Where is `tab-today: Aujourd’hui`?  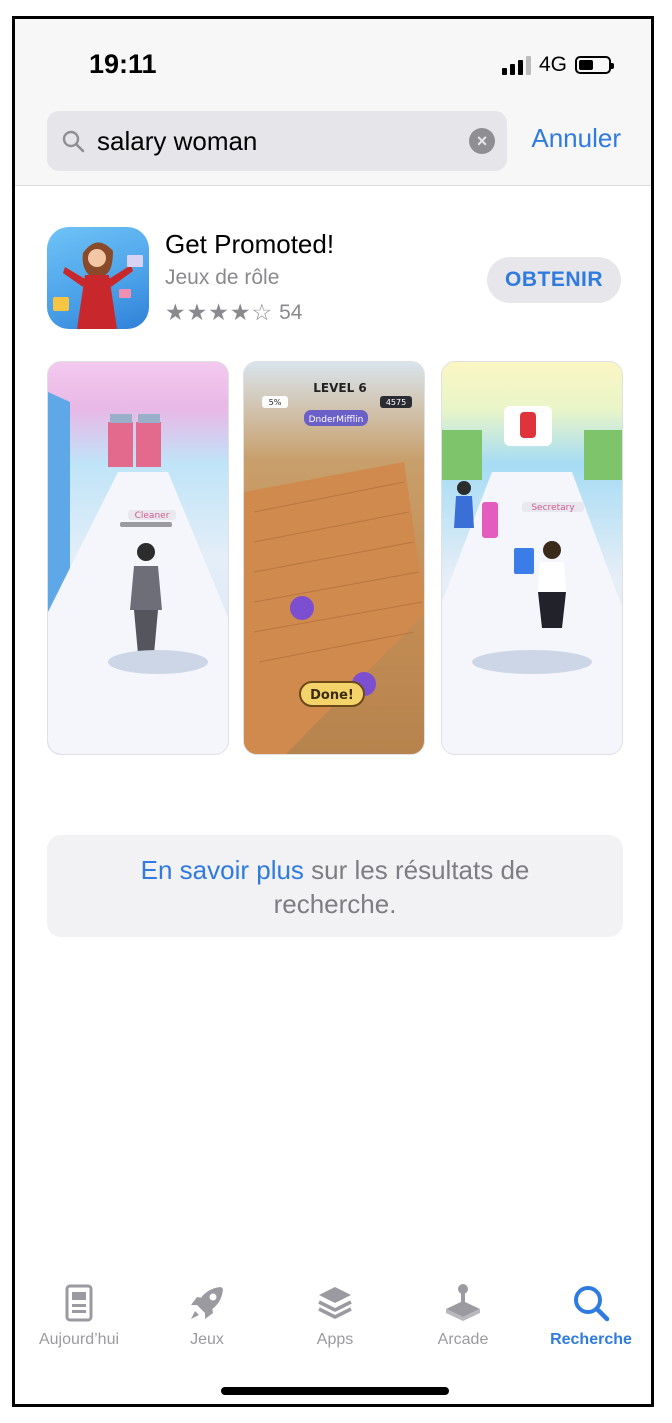 tab-today: Aujourd’hui is located at coordinates (79, 1316).